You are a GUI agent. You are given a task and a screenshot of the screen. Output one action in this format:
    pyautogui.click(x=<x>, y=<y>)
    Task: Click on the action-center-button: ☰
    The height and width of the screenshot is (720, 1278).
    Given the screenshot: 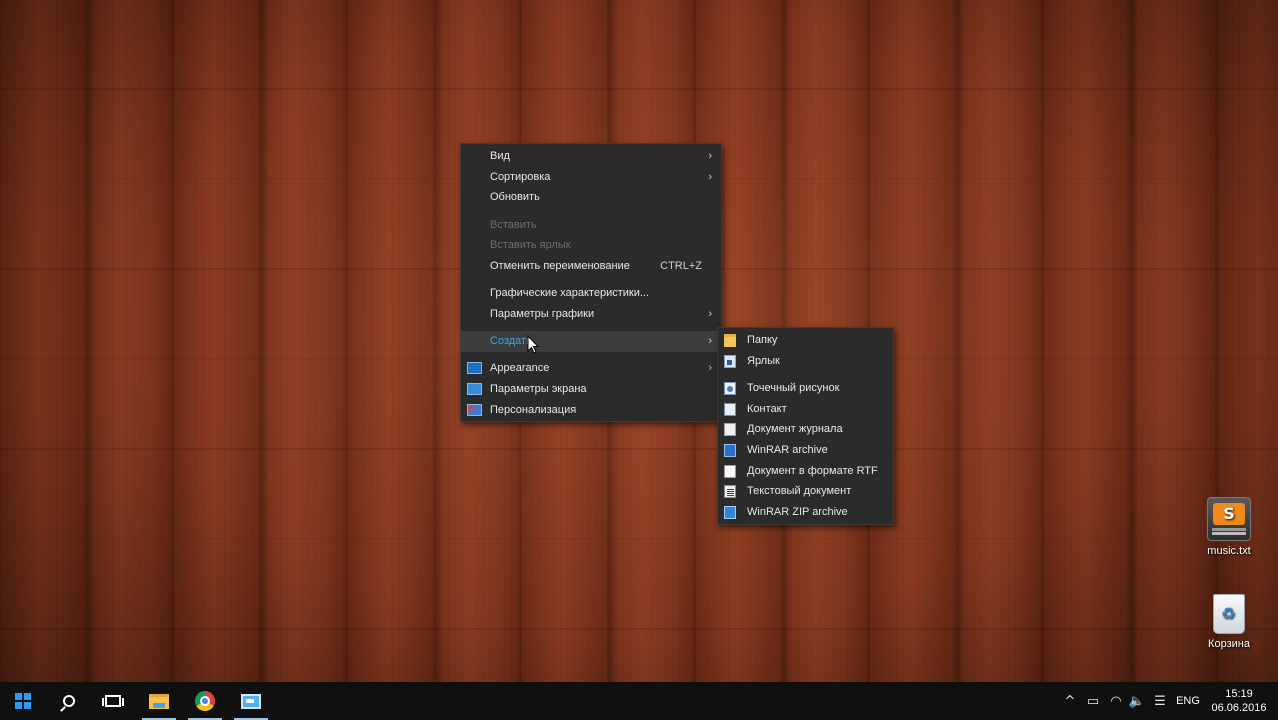 What is the action you would take?
    pyautogui.click(x=1160, y=701)
    